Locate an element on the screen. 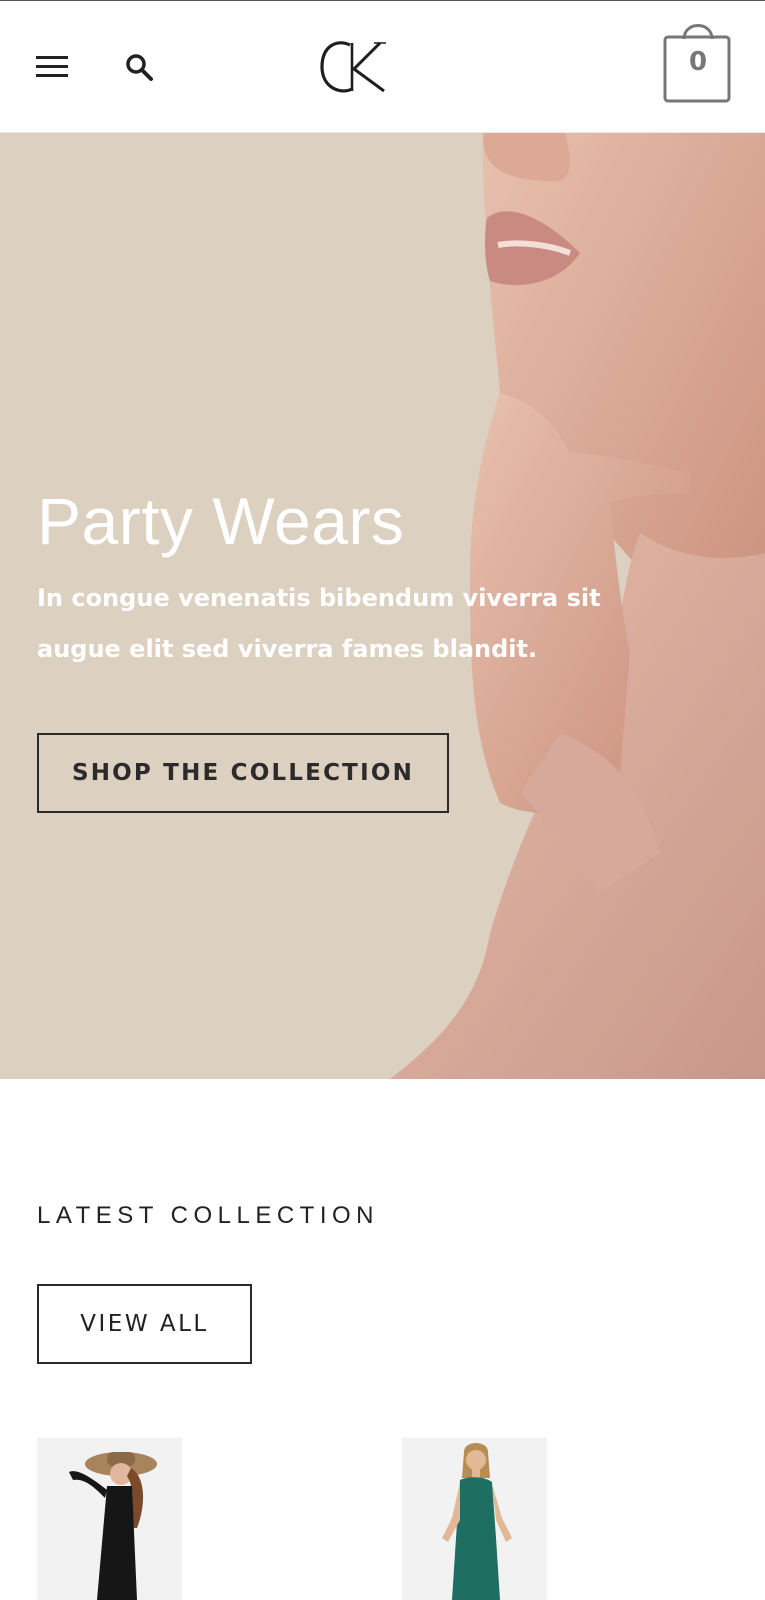  woman-teal-sequin-dress-photo is located at coordinates (474, 1519).